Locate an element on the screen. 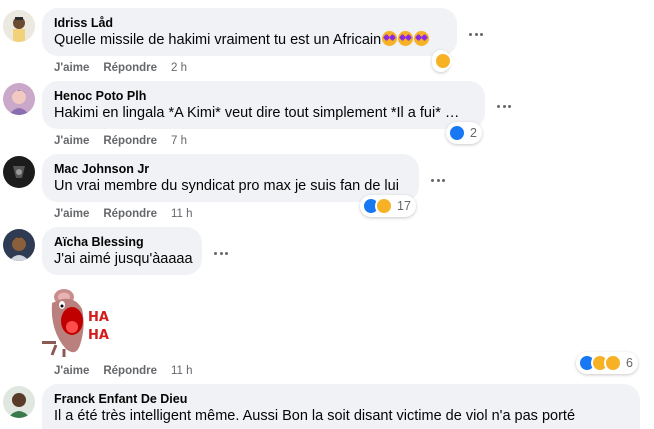 The width and height of the screenshot is (654, 429). comment-author: Aïcha Blessing is located at coordinates (122, 242).